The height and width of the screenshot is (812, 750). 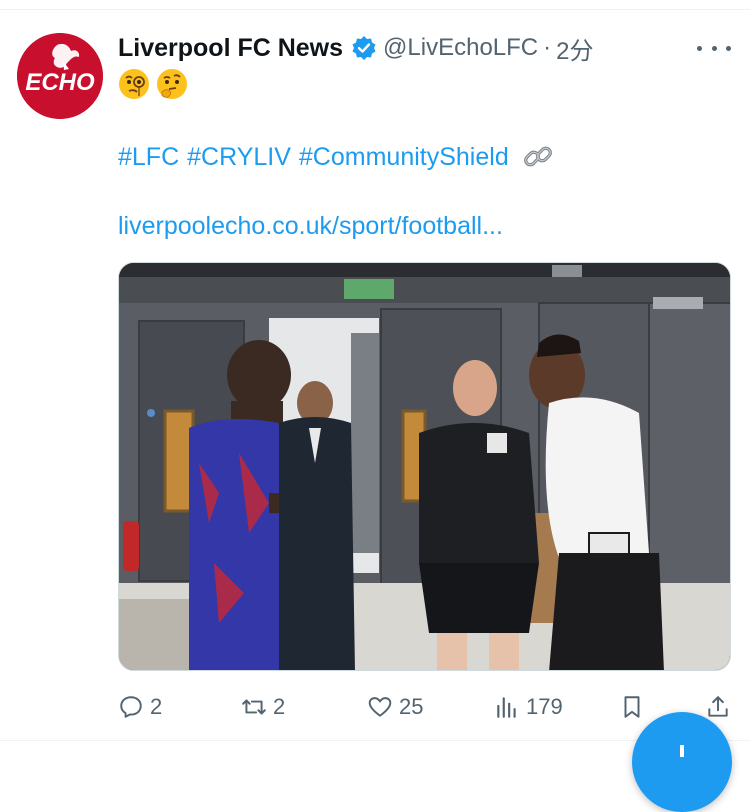 What do you see at coordinates (395, 707) in the screenshot?
I see `like-button: 25` at bounding box center [395, 707].